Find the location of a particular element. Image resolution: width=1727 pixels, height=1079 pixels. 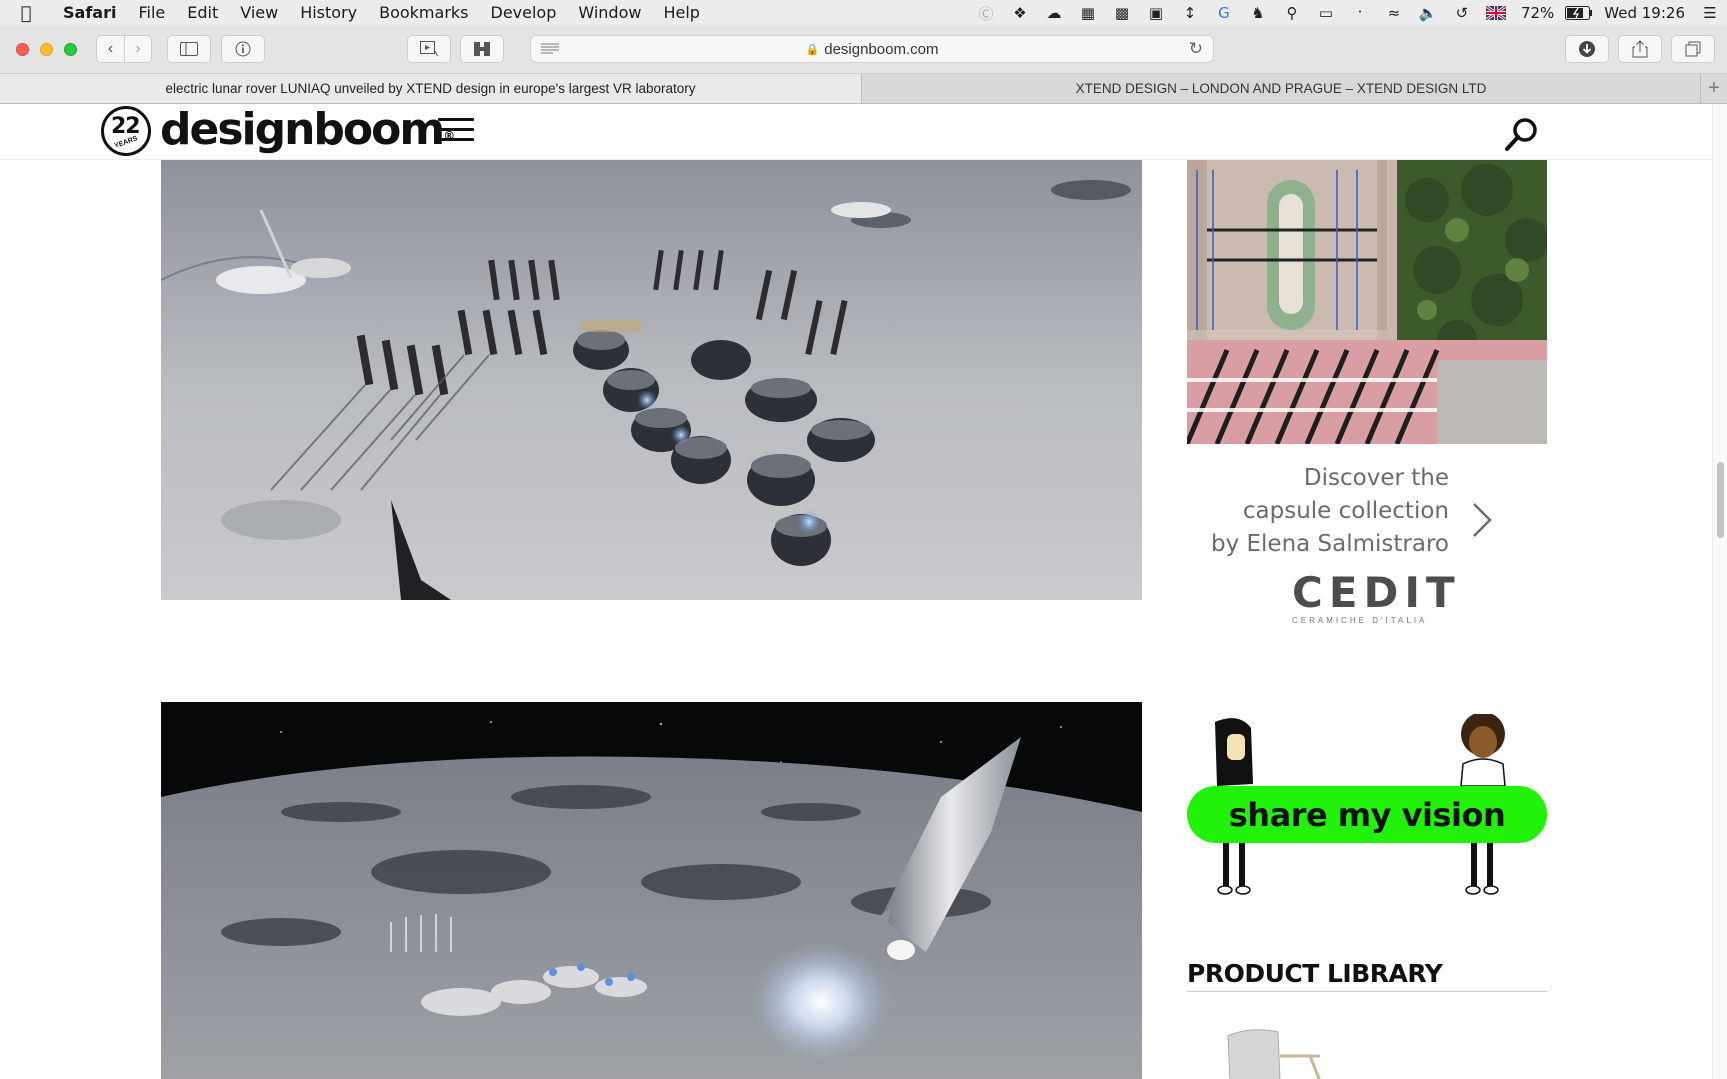

extension-icon is located at coordinates (482, 49).